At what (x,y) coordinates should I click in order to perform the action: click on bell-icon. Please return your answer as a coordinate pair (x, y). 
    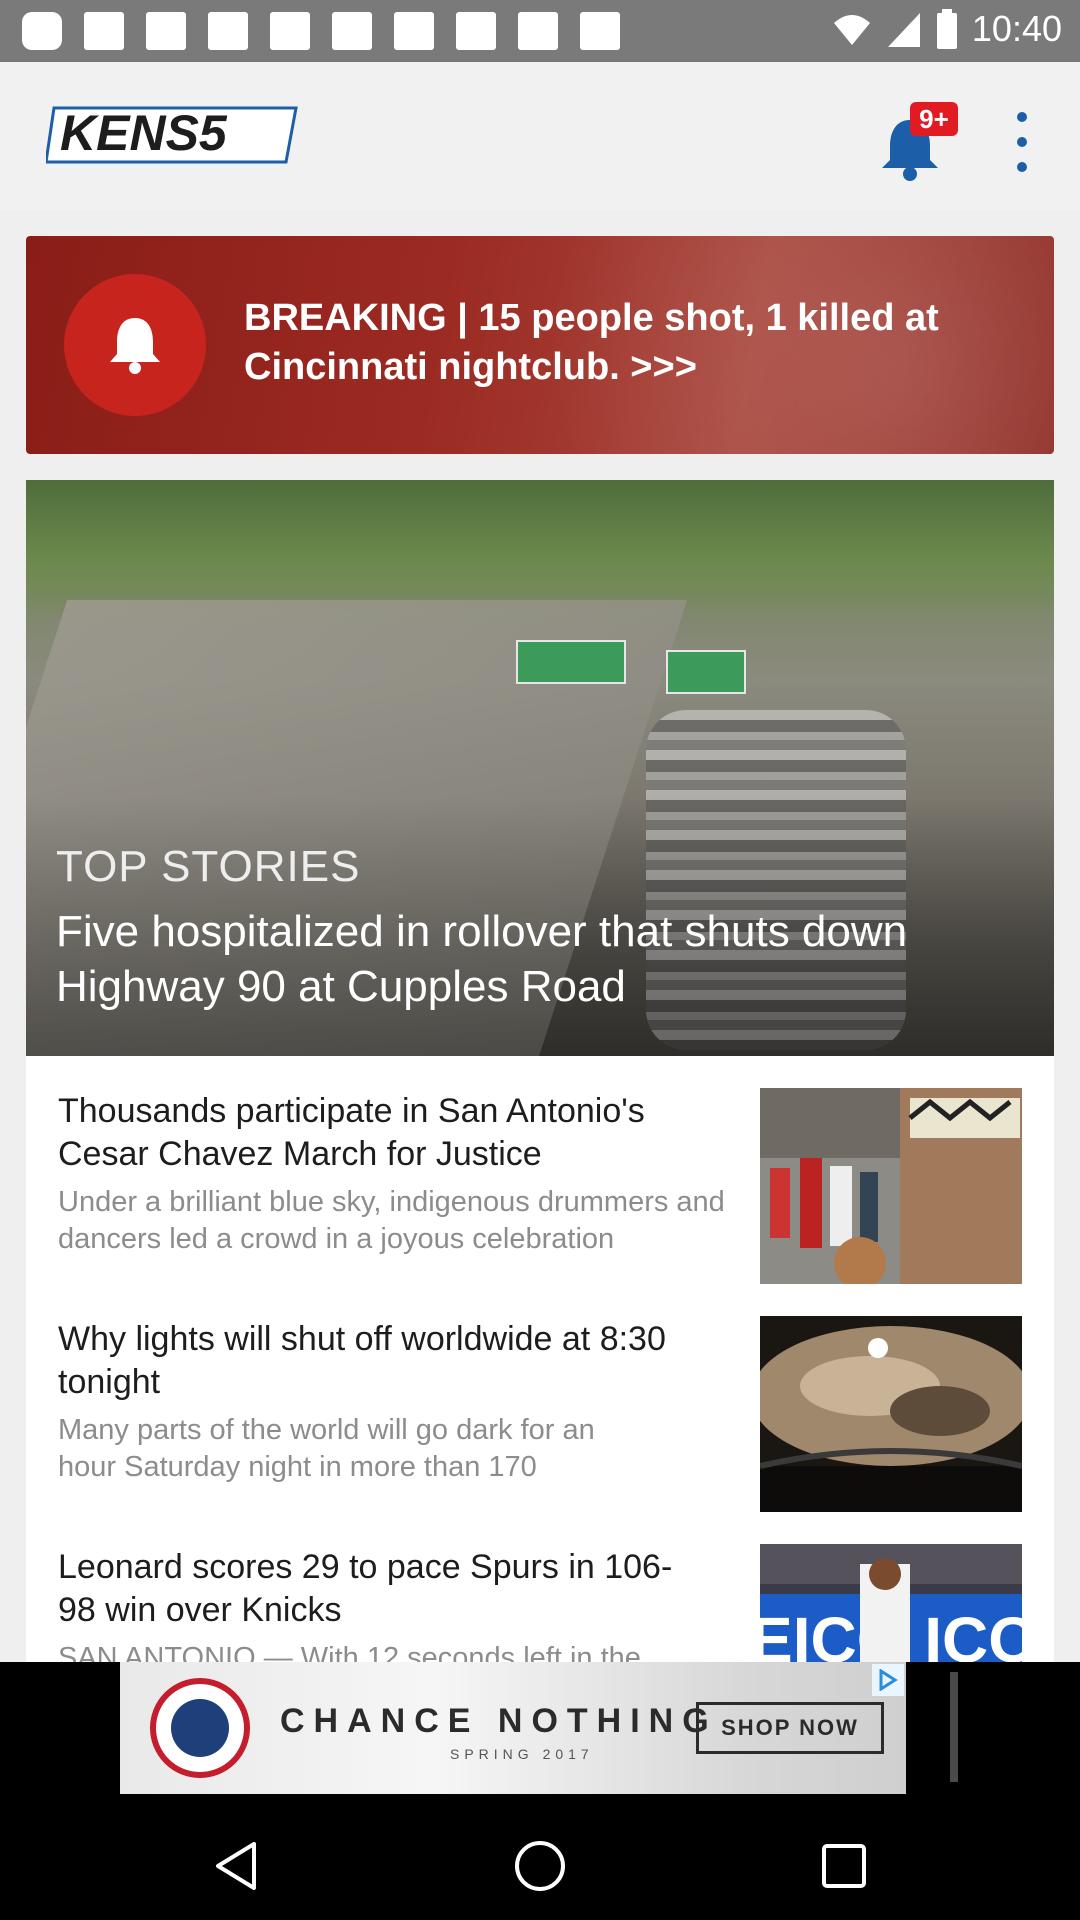
    Looking at the image, I should click on (135, 346).